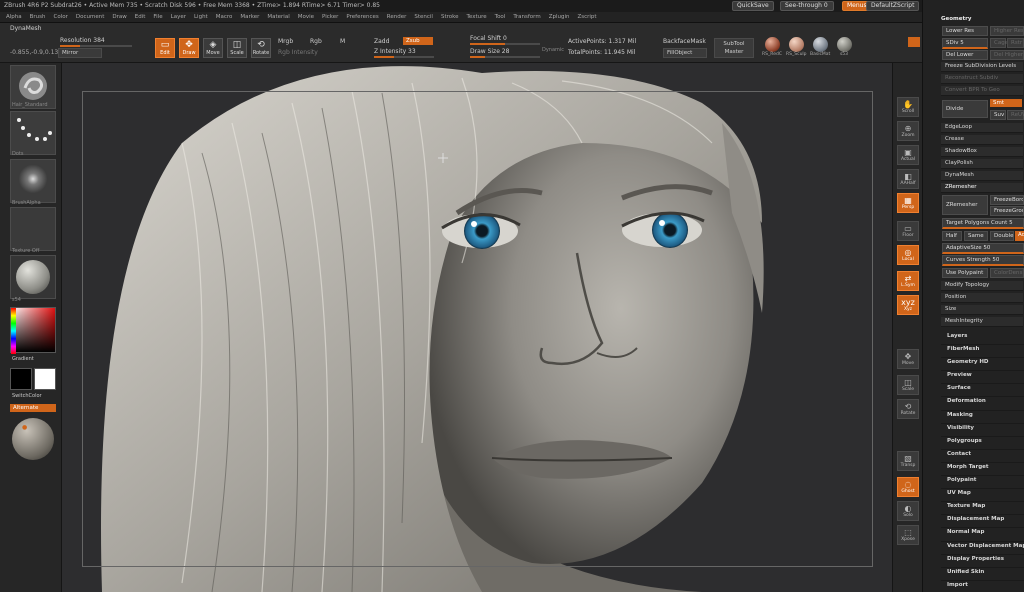  Describe the element at coordinates (982, 91) in the screenshot. I see `convert-bpr-button: Convert BPR To Geo` at that location.